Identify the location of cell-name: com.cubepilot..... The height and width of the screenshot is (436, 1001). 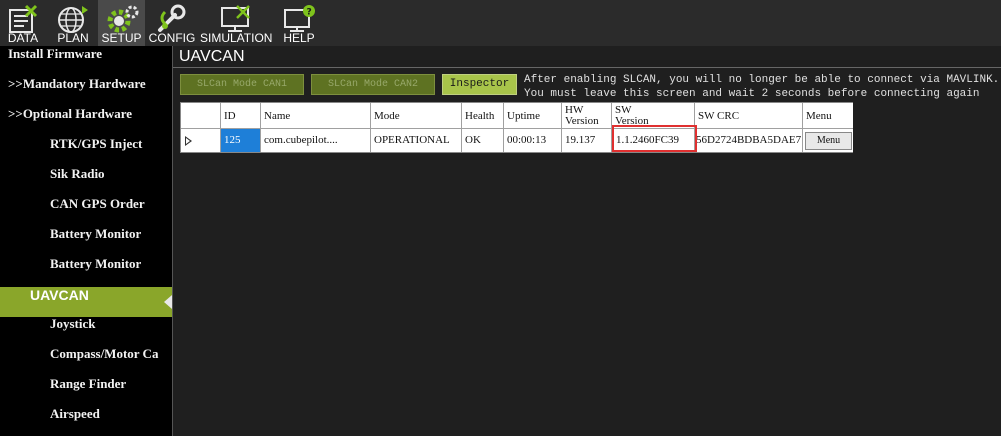
(316, 140).